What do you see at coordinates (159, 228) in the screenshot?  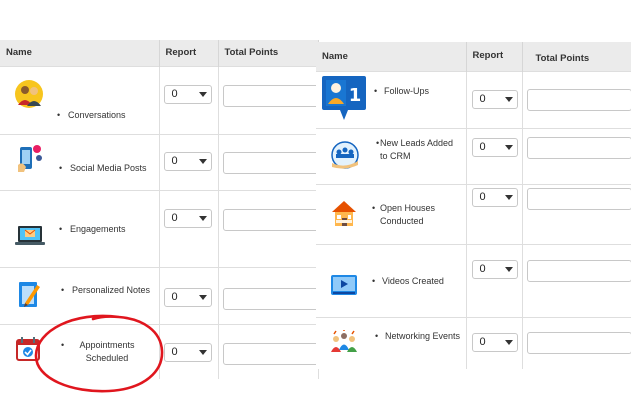 I see `table-row: • Engagements 0` at bounding box center [159, 228].